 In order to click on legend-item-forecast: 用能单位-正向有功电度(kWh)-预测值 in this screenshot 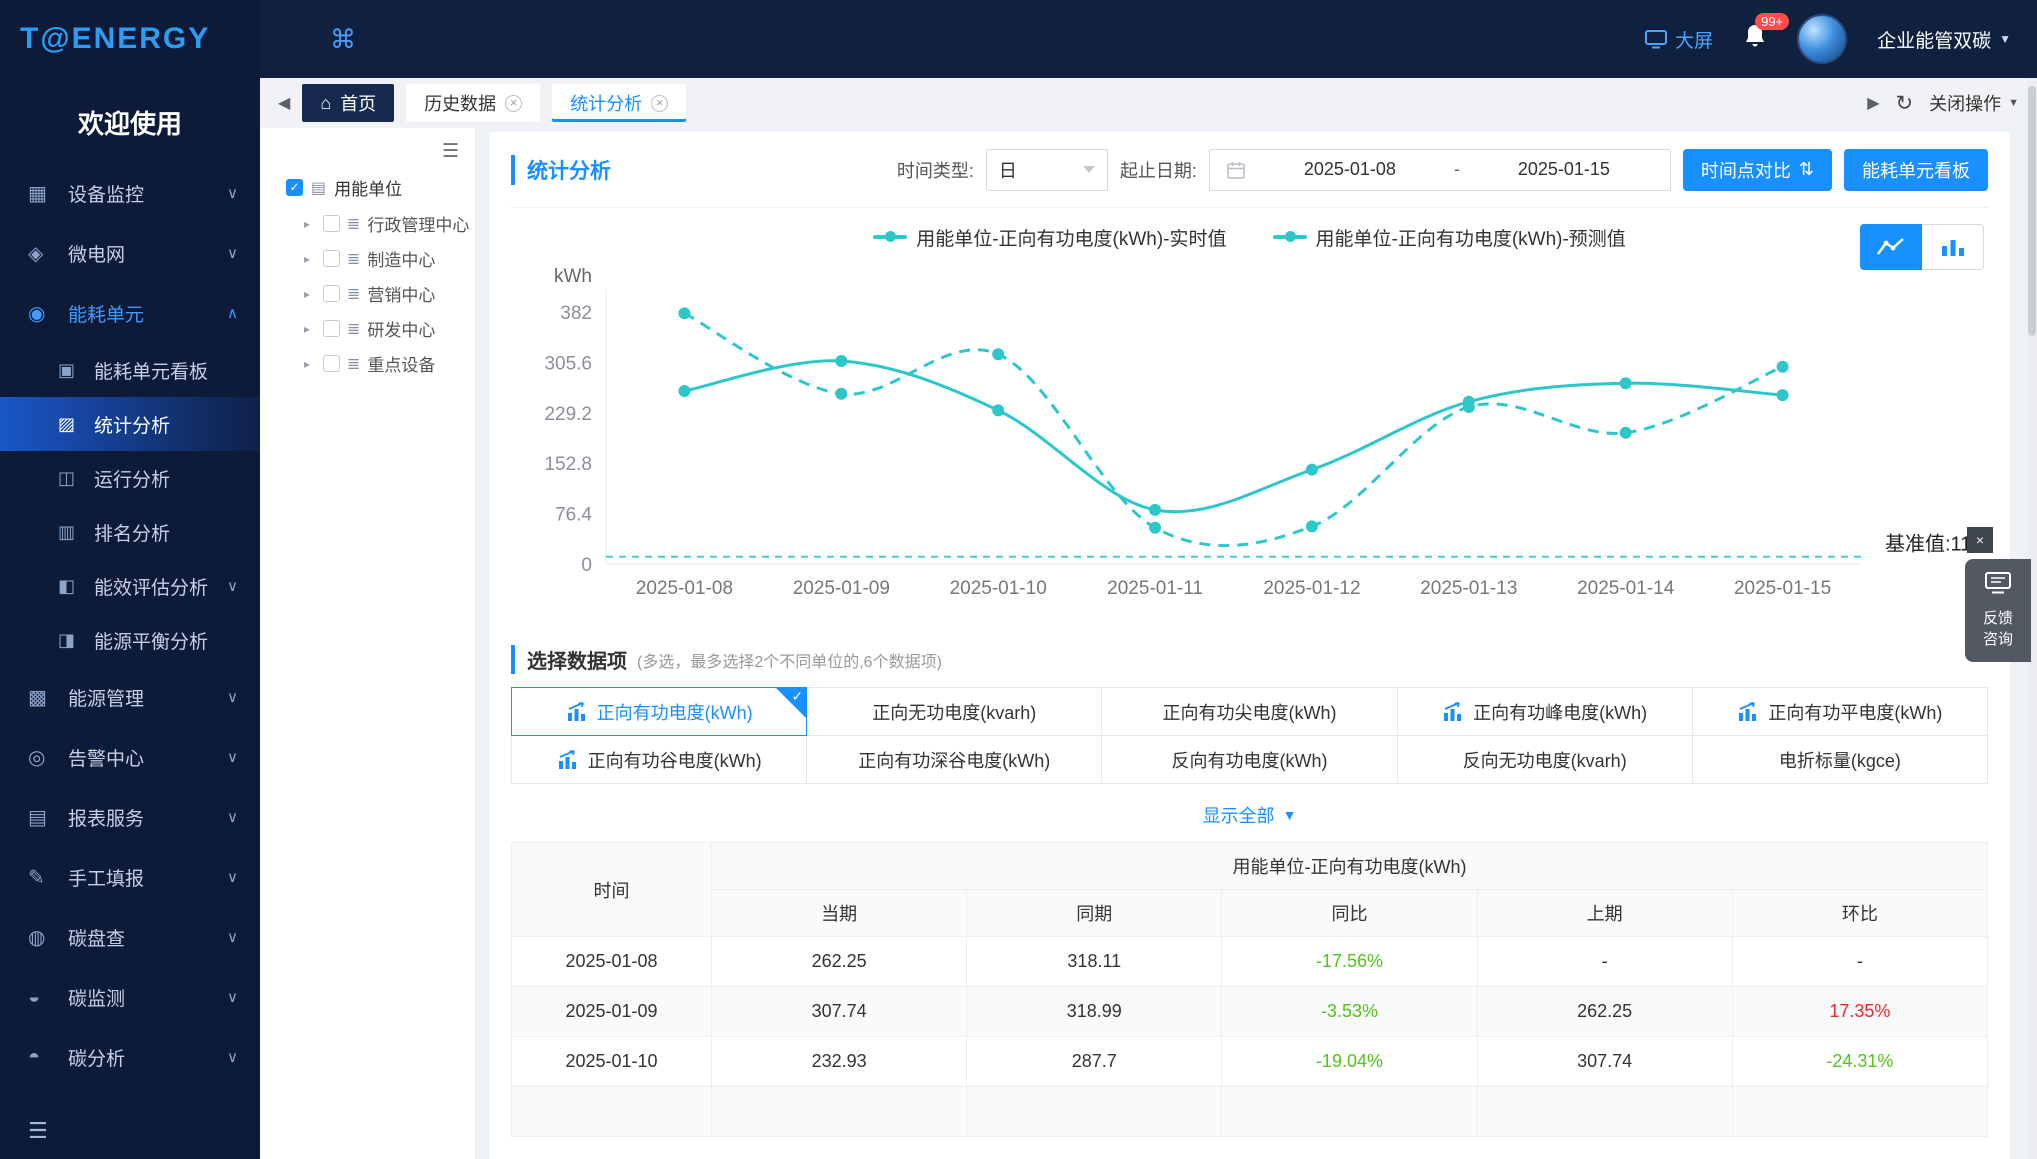, I will do `click(1449, 237)`.